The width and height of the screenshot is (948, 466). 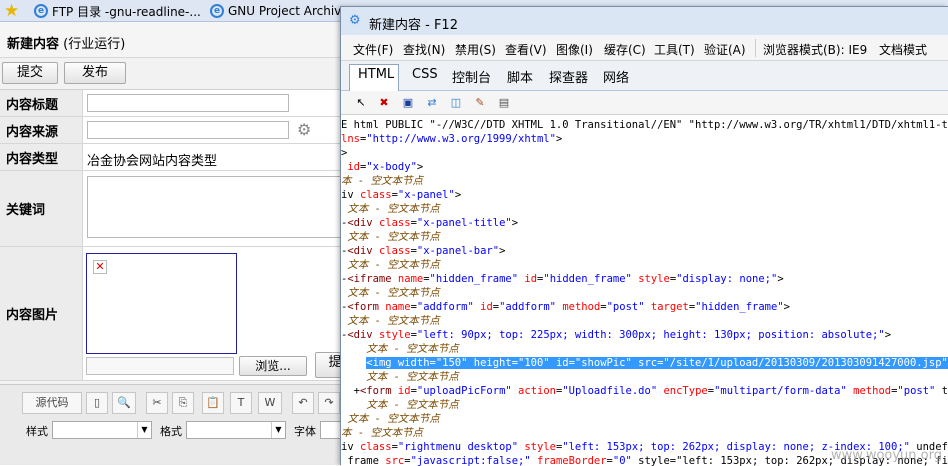 What do you see at coordinates (429, 223) in the screenshot?
I see `code-line: -<div class="x-panel-title">` at bounding box center [429, 223].